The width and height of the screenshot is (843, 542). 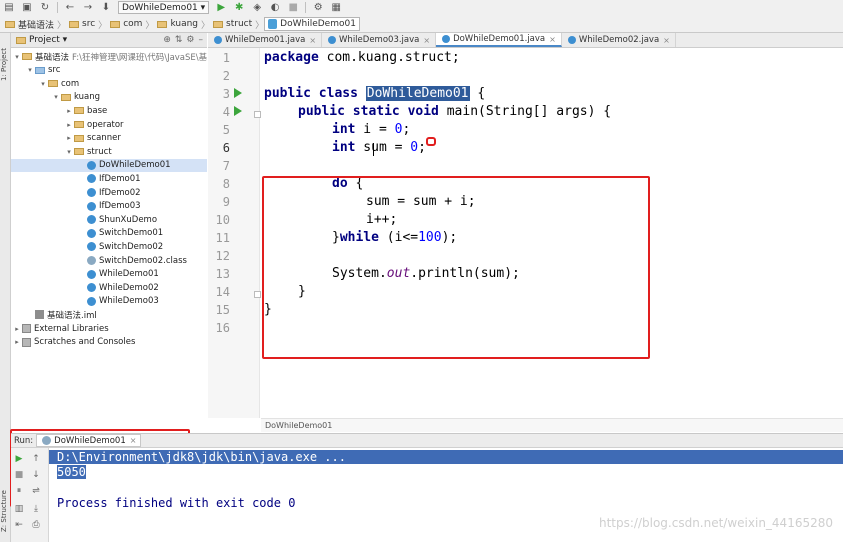 What do you see at coordinates (201, 40) in the screenshot?
I see `hide-icon: –` at bounding box center [201, 40].